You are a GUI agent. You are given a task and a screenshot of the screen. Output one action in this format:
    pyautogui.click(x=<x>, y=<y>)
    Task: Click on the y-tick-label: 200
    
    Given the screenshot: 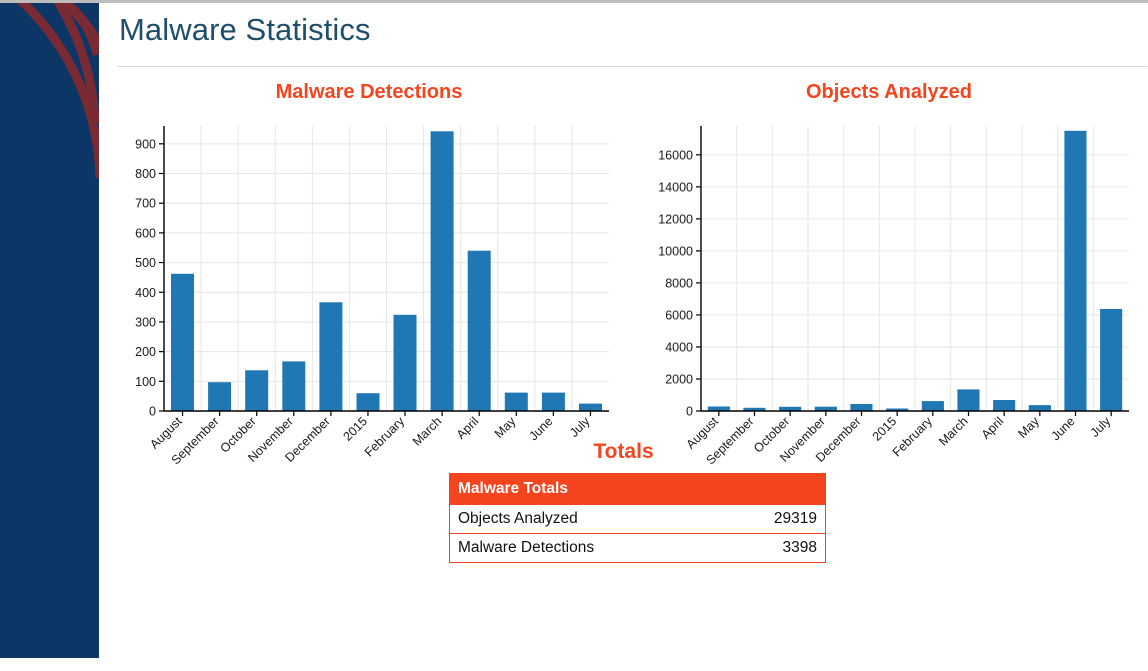 What is the action you would take?
    pyautogui.click(x=145, y=352)
    